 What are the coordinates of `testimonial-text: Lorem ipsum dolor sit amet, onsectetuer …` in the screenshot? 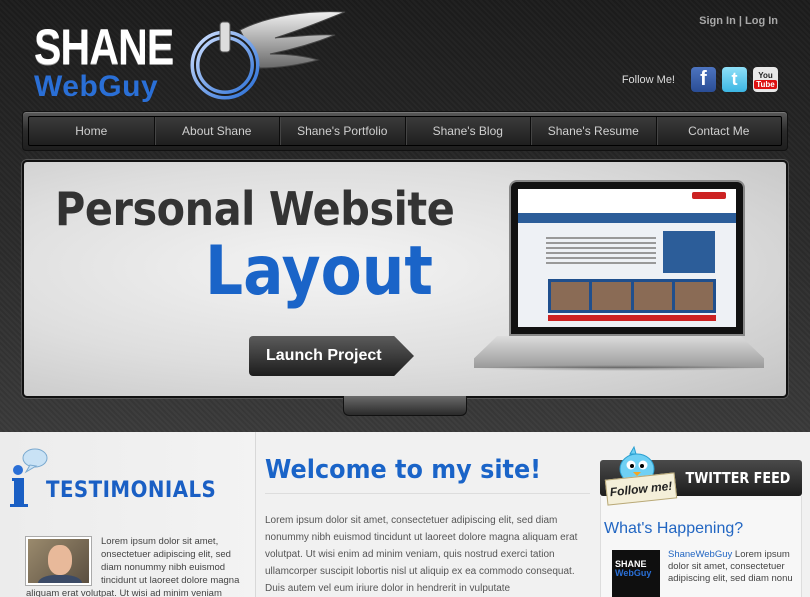 It's located at (170, 561).